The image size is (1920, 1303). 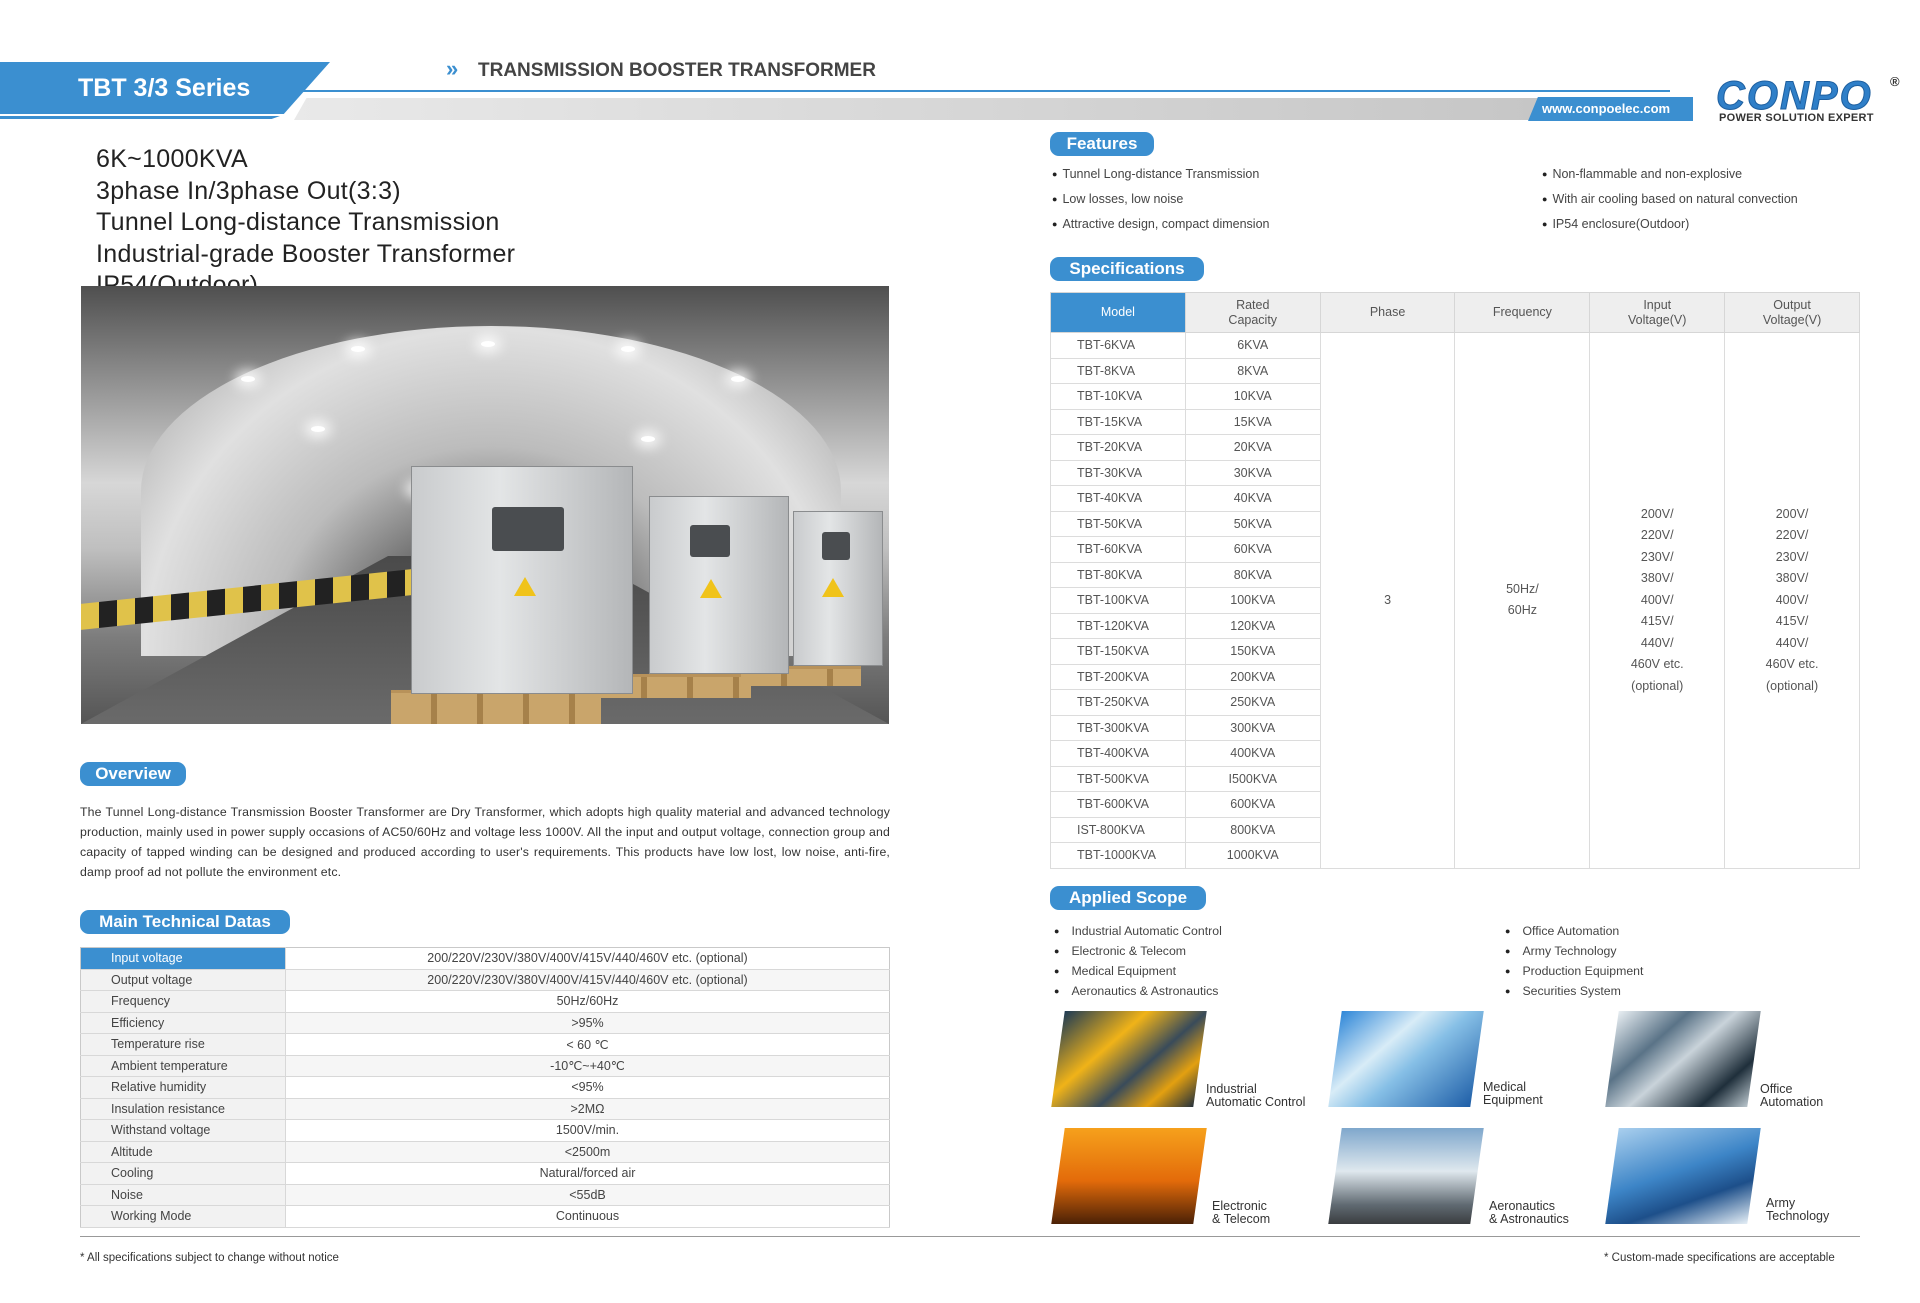 I want to click on header-band, so click(x=919, y=109).